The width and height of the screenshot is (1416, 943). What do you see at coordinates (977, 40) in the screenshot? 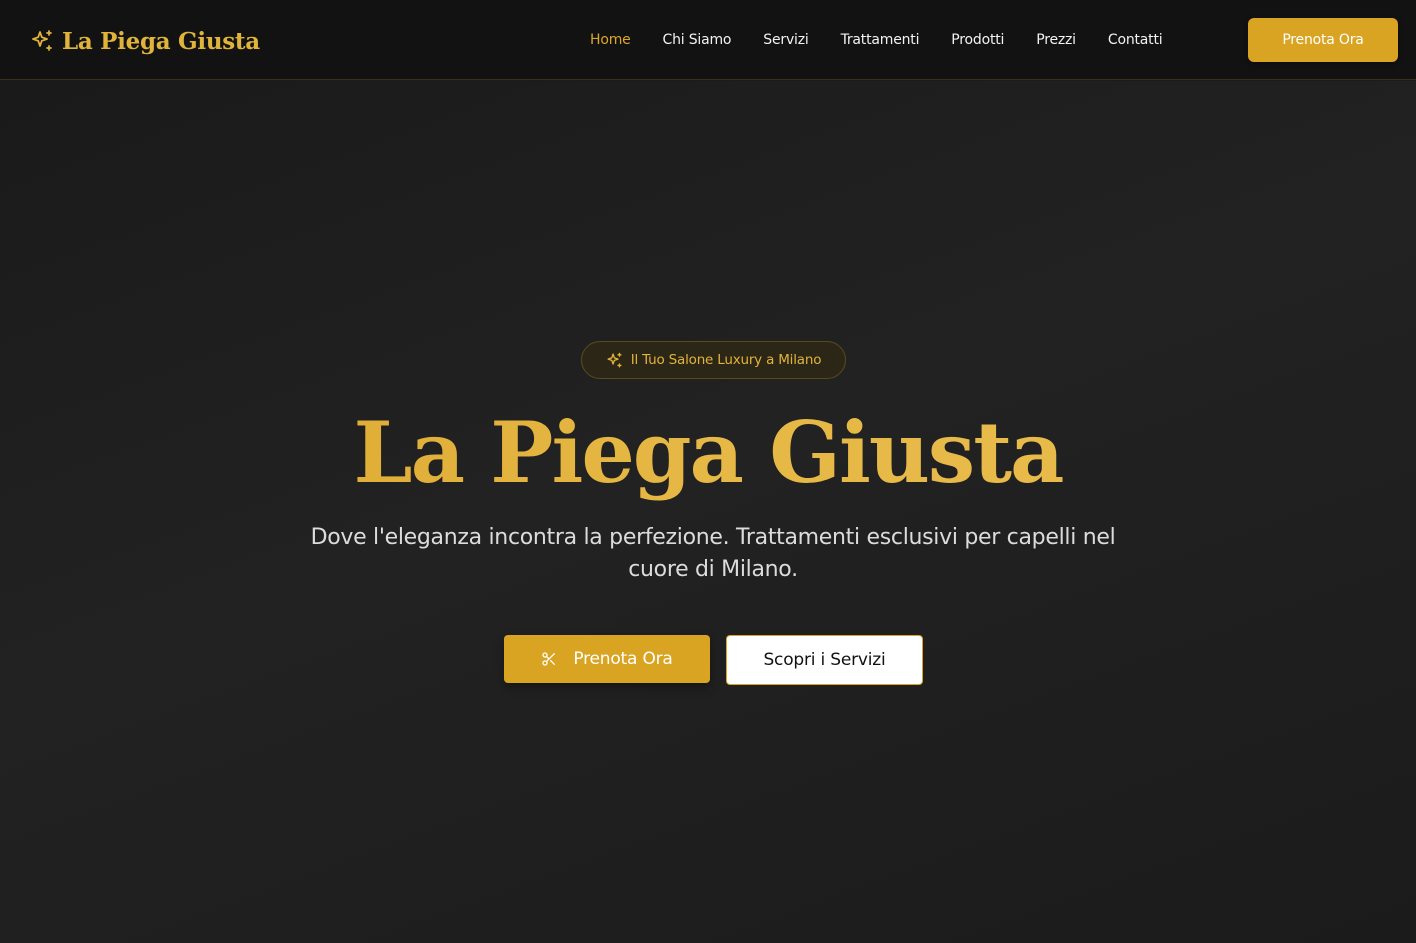
I see `nav-item-prodotti: Prodotti` at bounding box center [977, 40].